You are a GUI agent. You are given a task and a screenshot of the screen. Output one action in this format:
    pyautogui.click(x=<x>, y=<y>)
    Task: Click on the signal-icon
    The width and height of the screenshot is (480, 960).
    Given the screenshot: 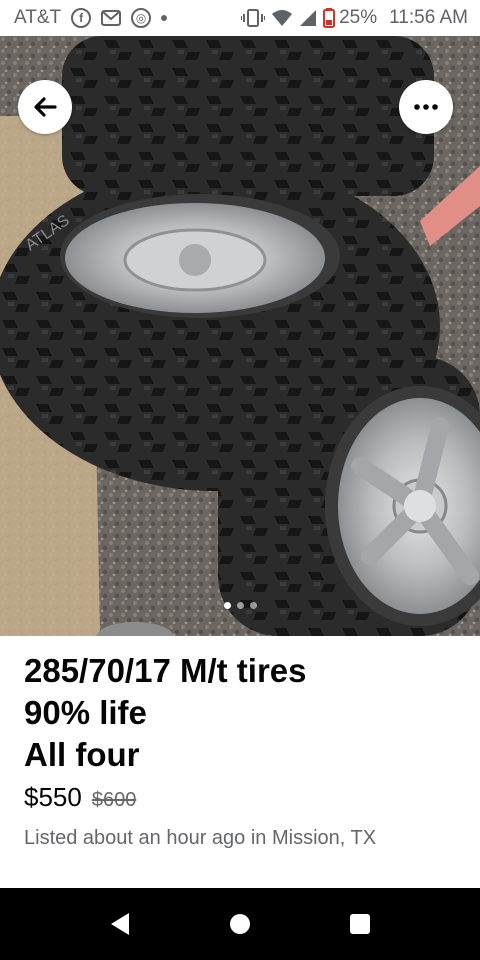 What is the action you would take?
    pyautogui.click(x=308, y=18)
    